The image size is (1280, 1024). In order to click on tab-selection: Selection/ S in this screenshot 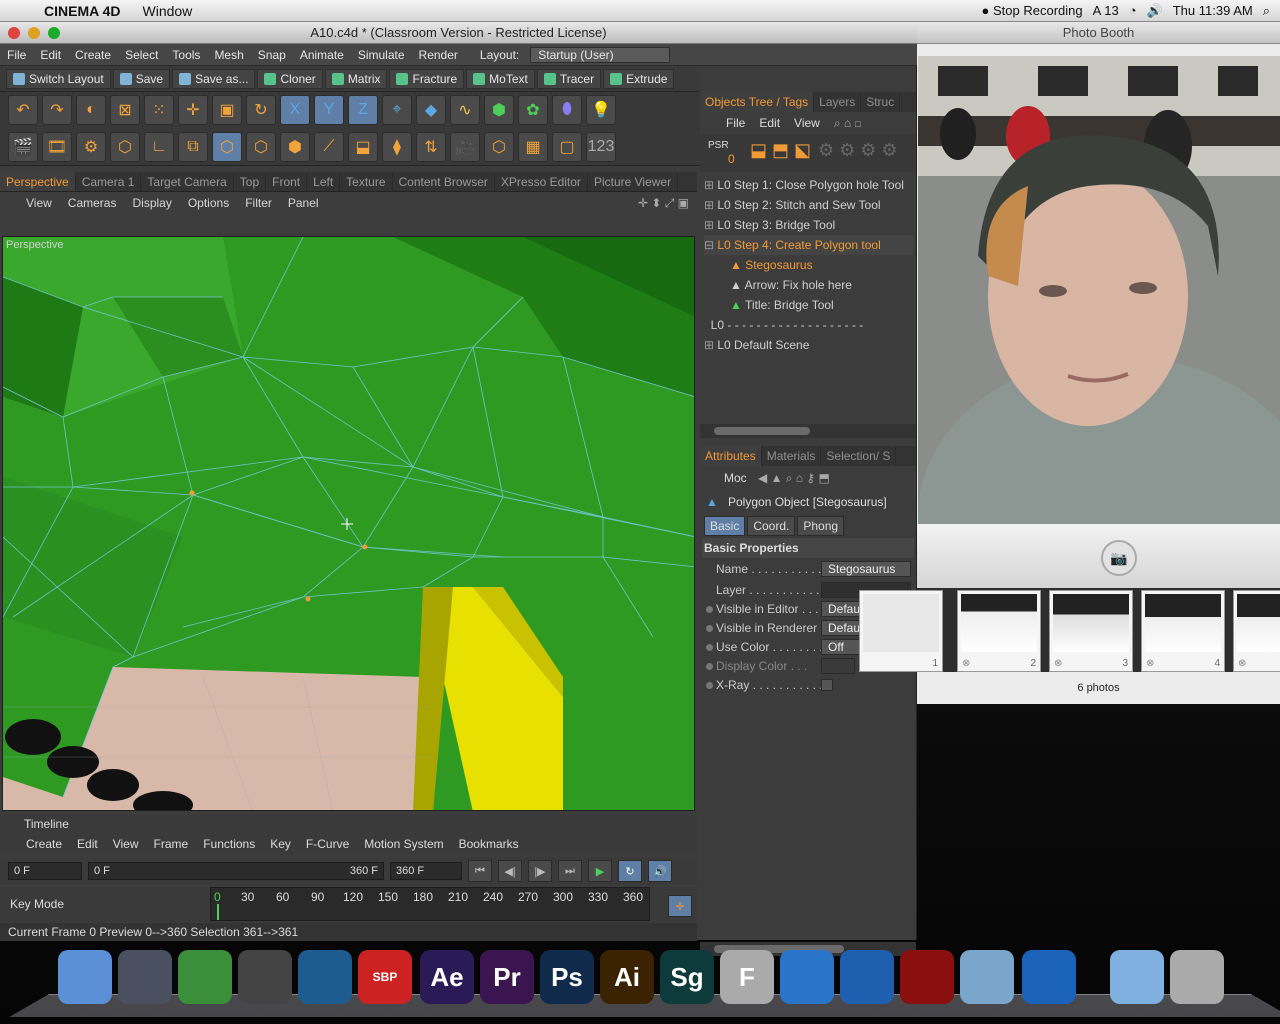, I will do `click(859, 456)`.